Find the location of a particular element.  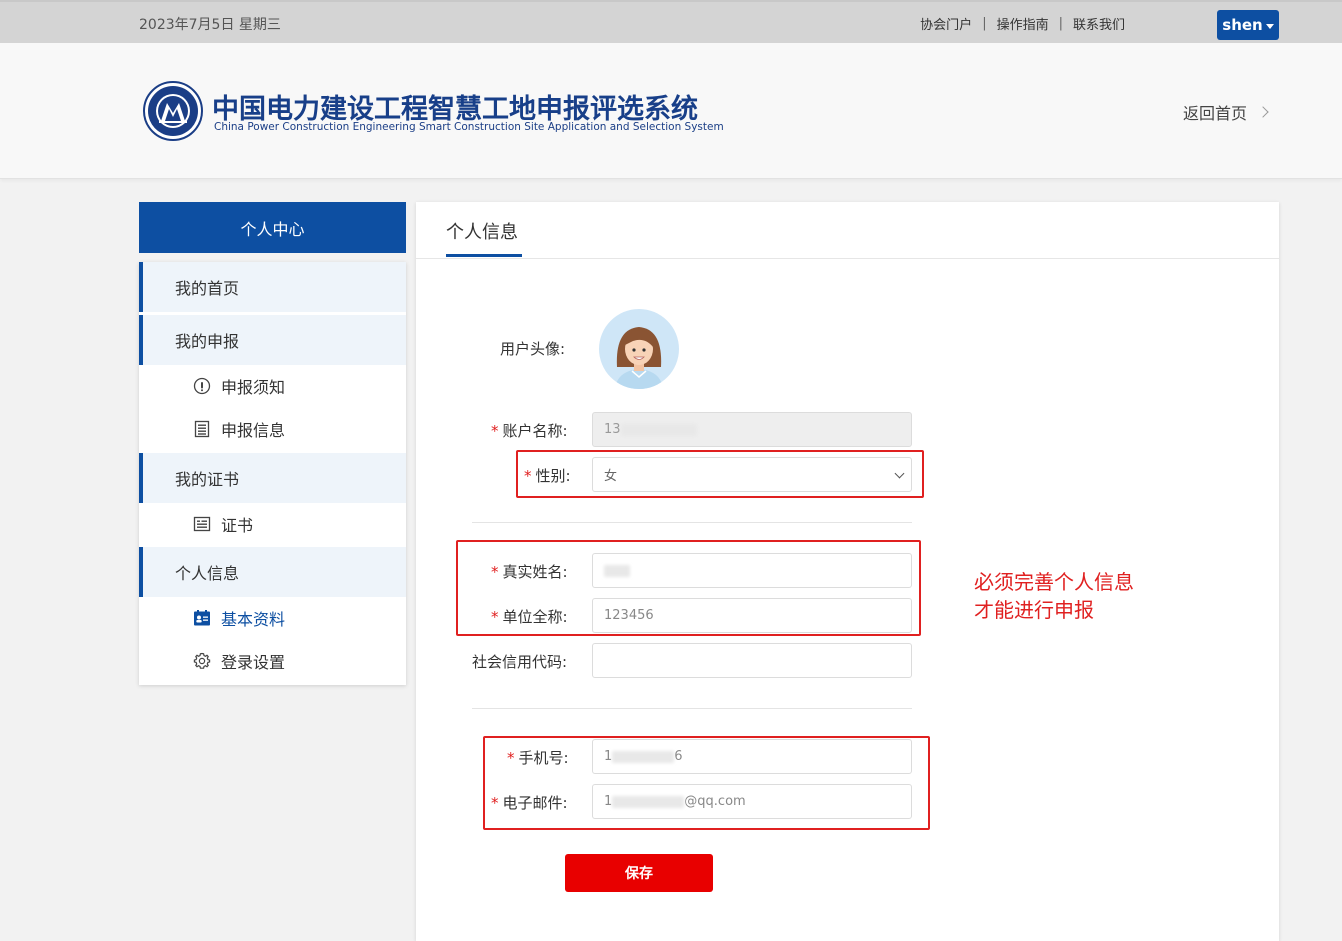

sidebar-item-label: 基本资料 is located at coordinates (253, 619).